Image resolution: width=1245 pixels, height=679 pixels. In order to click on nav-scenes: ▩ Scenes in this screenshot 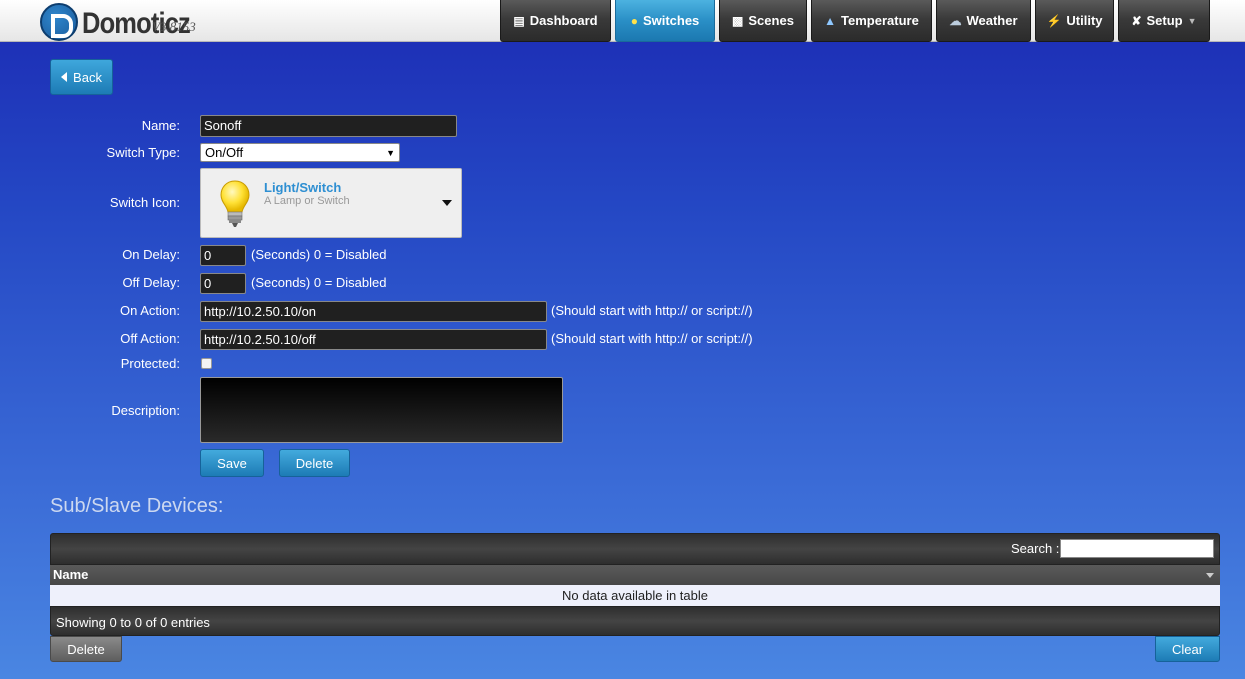, I will do `click(763, 21)`.